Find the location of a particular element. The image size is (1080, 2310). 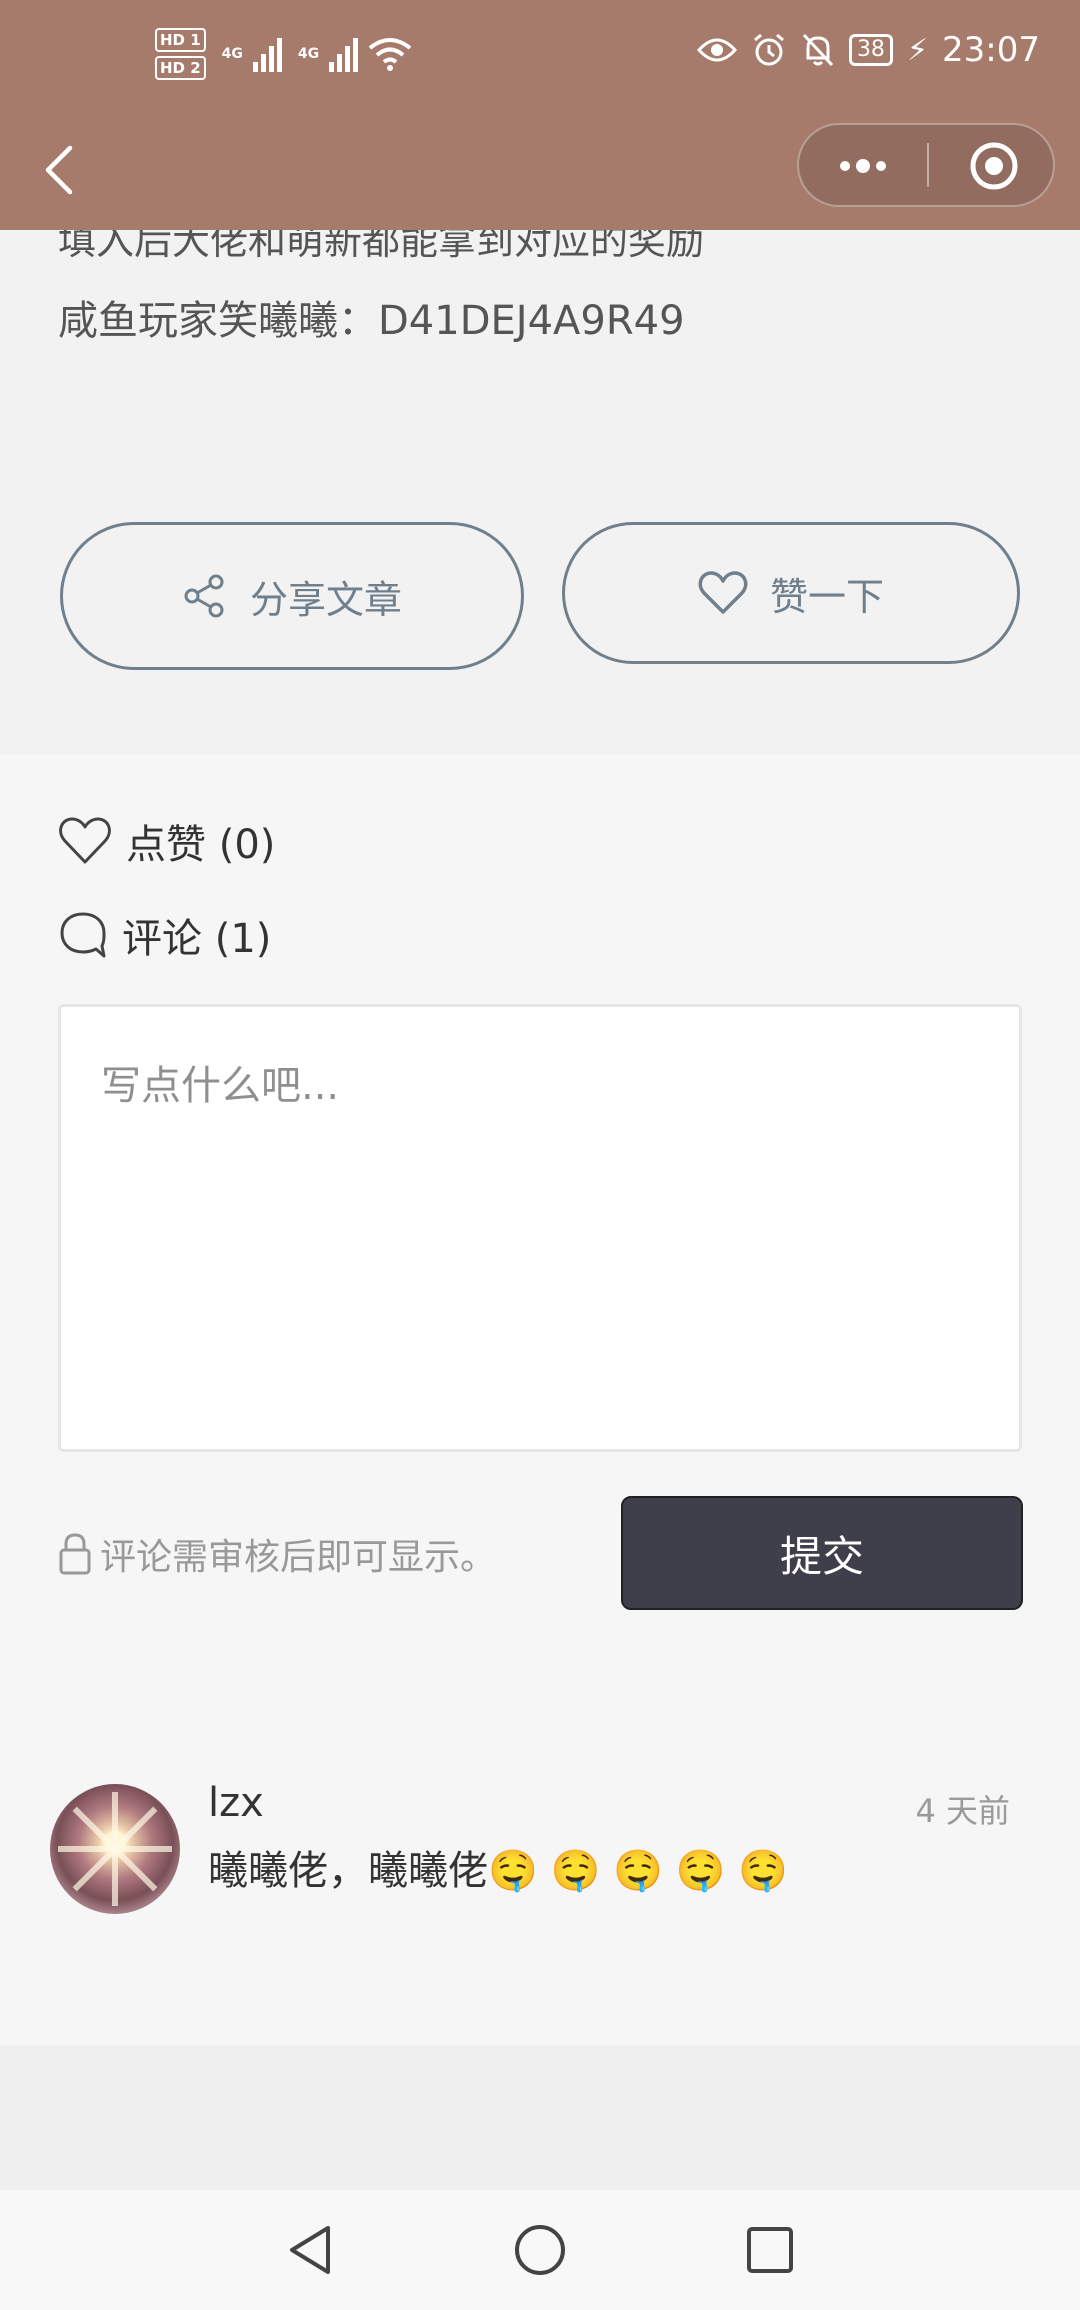

miniprogram-capsule is located at coordinates (926, 165).